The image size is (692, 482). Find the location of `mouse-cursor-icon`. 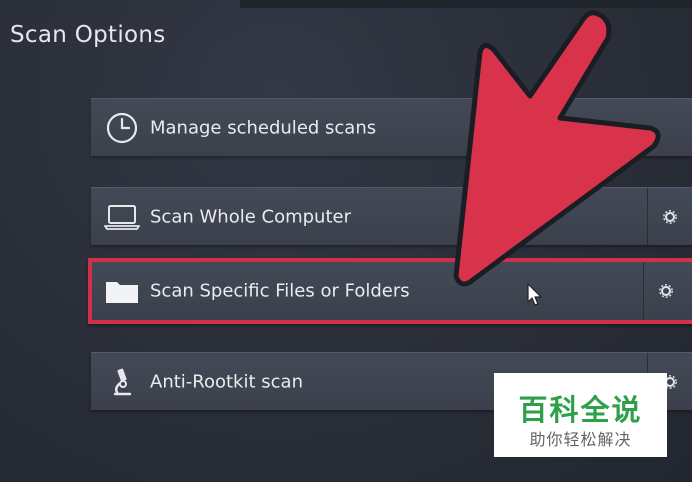

mouse-cursor-icon is located at coordinates (534, 294).